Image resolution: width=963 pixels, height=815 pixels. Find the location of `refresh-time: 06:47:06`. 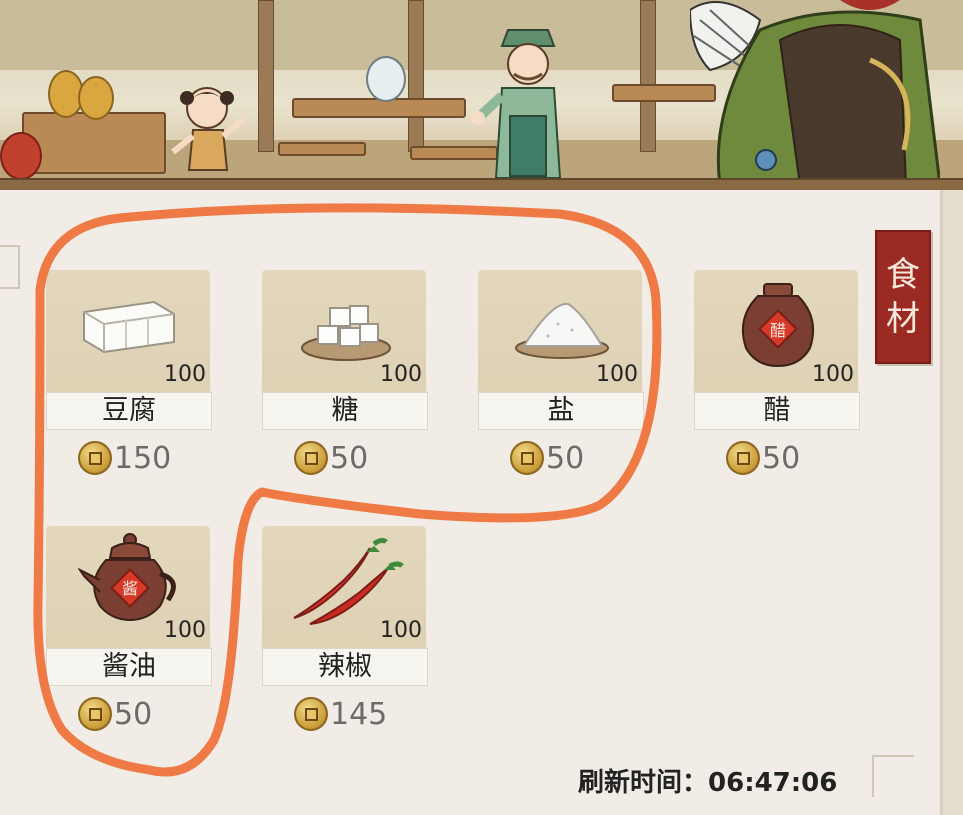

refresh-time: 06:47:06 is located at coordinates (773, 783).